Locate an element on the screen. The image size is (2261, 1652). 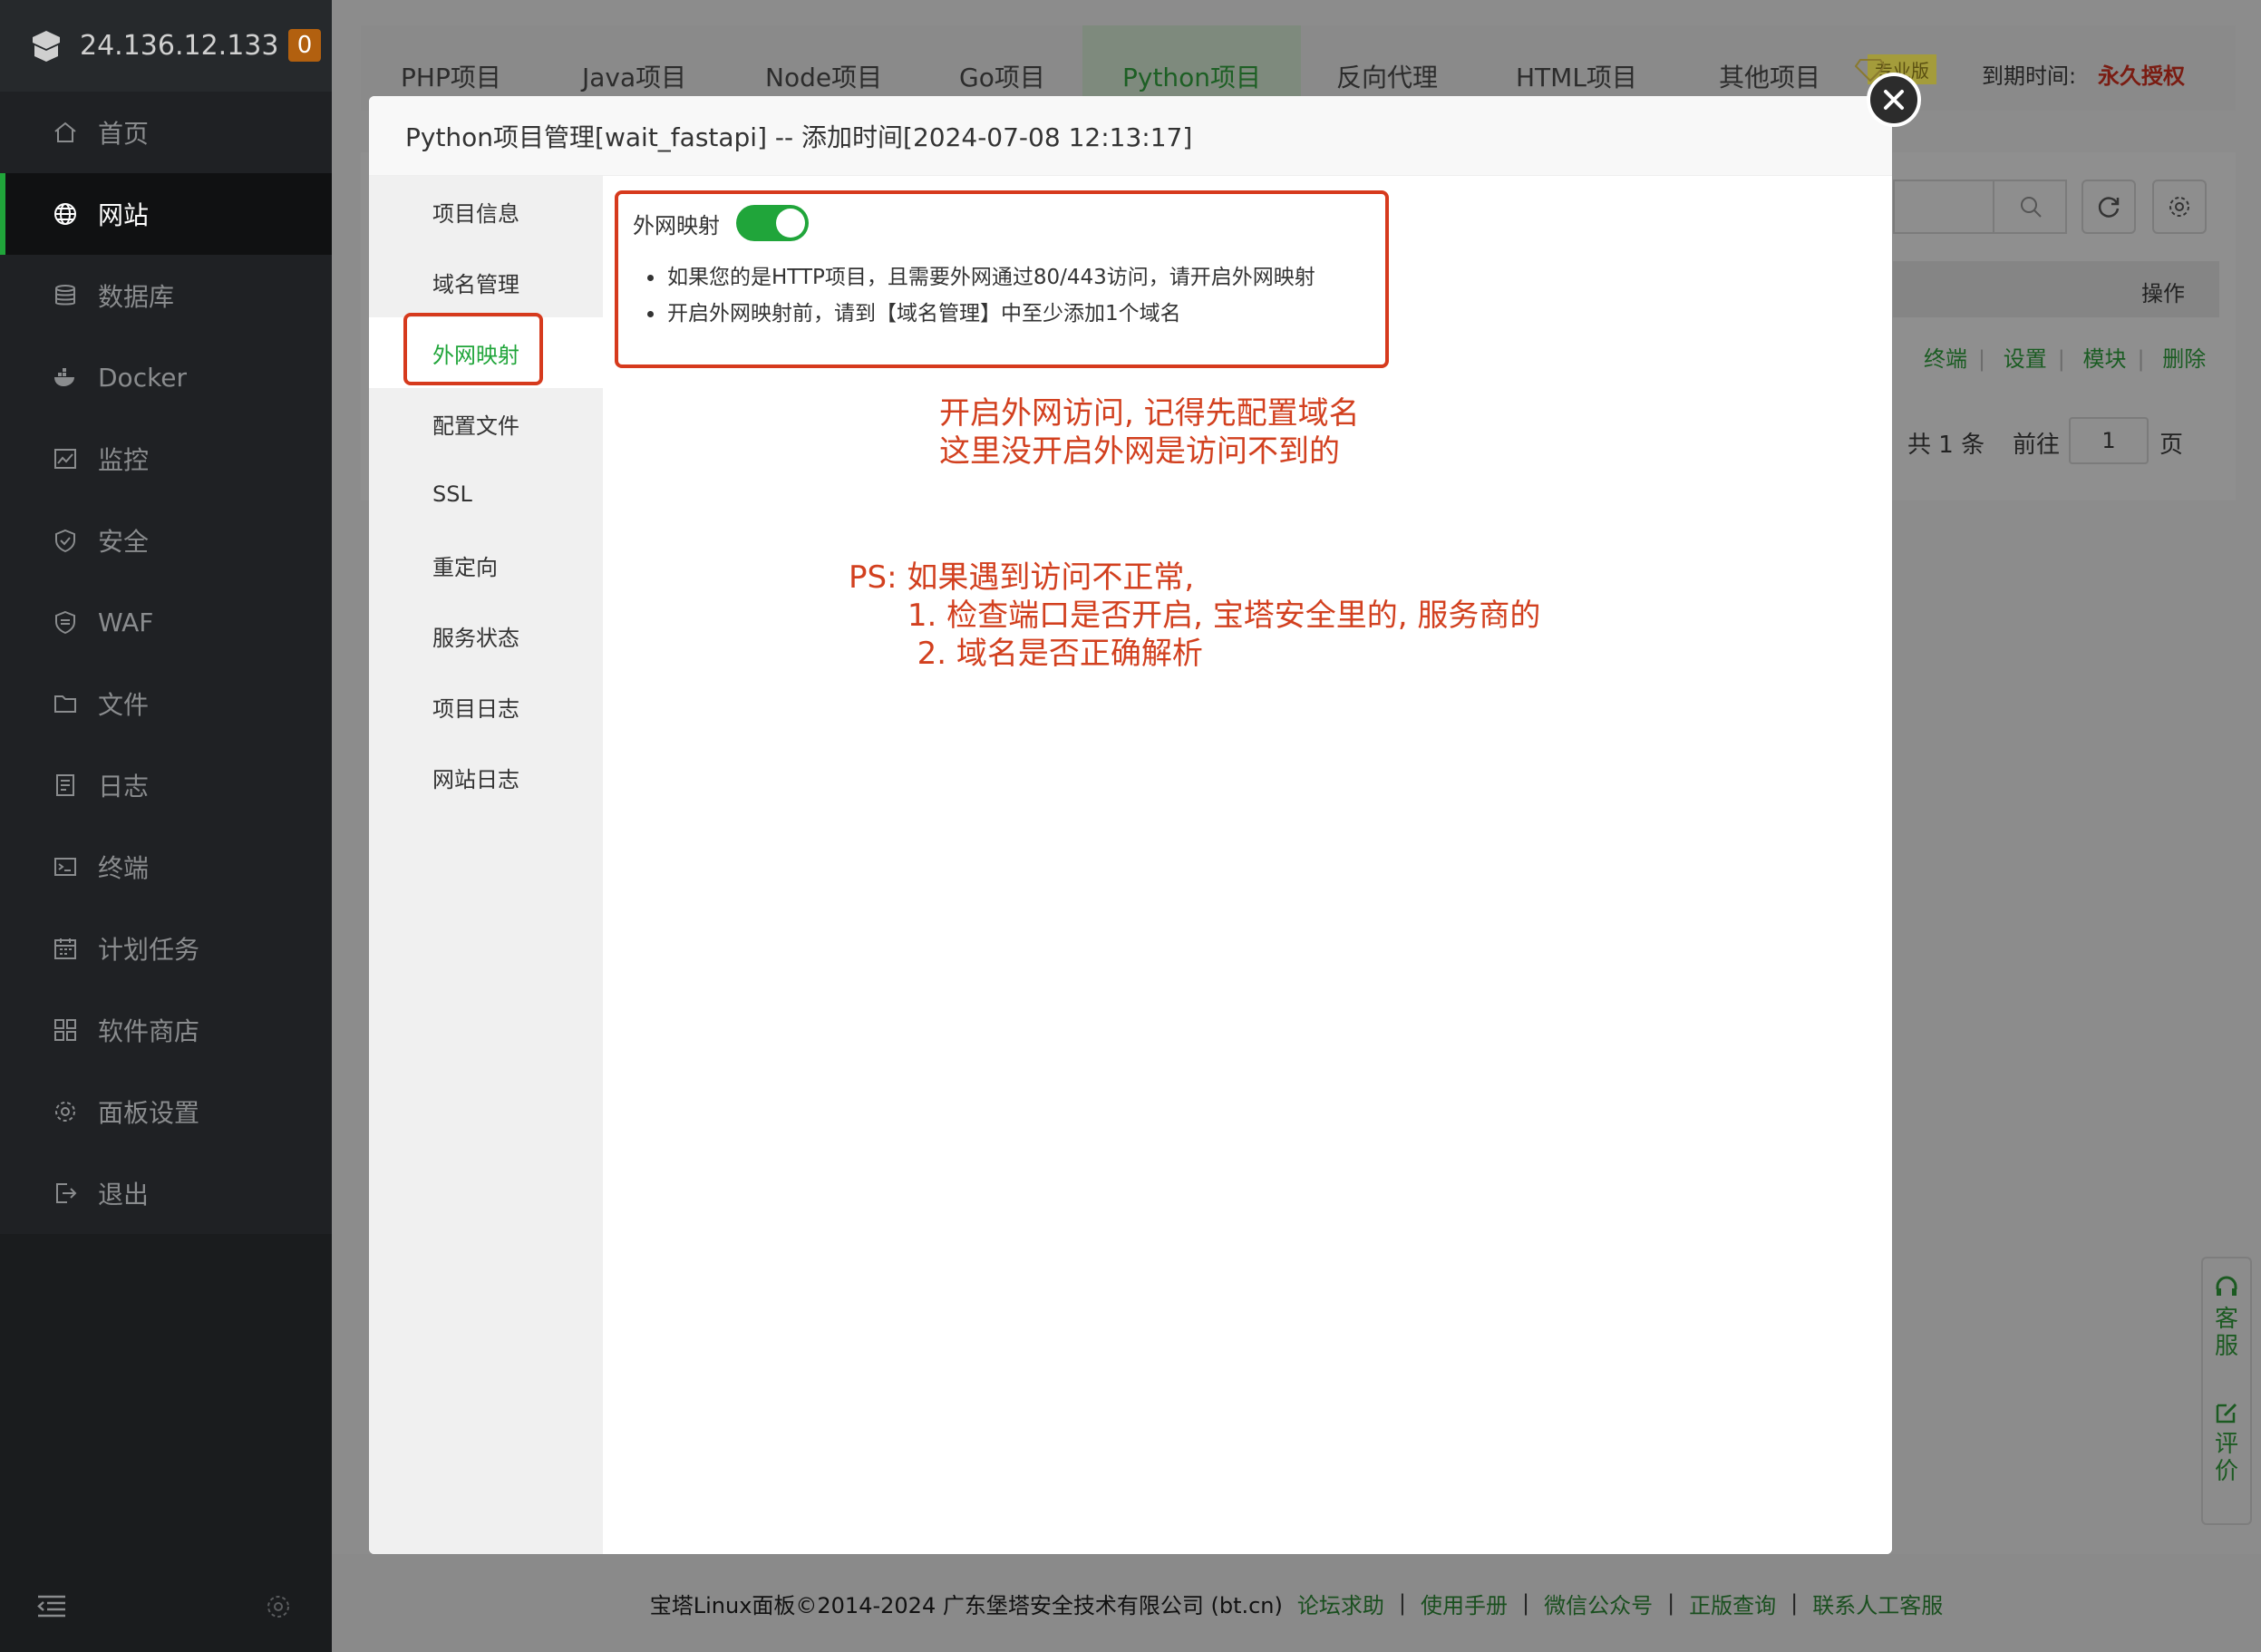
tab-html: HTML项目 is located at coordinates (1576, 76).